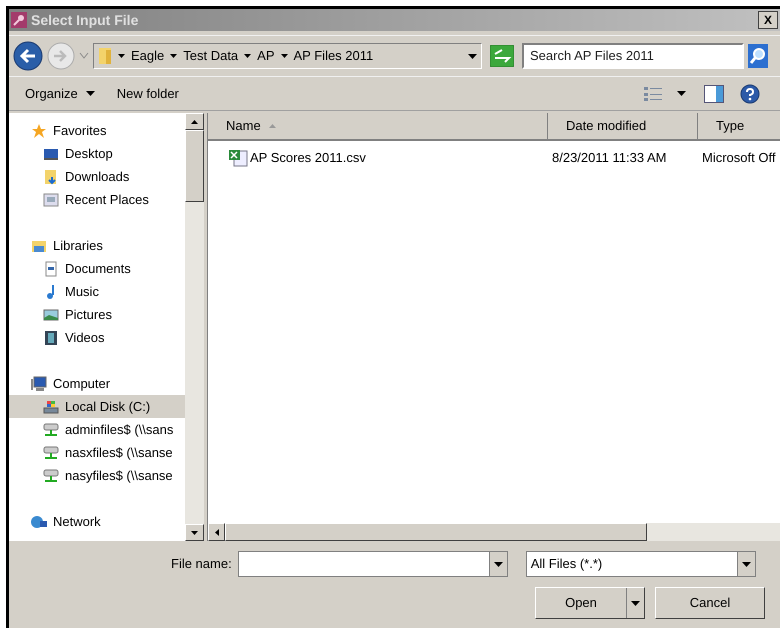 The image size is (780, 628). What do you see at coordinates (750, 94) in the screenshot?
I see `help-icon` at bounding box center [750, 94].